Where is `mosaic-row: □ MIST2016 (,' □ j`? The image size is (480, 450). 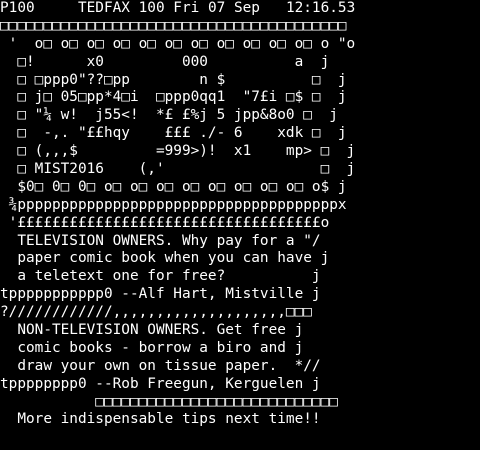
mosaic-row: □ MIST2016 (,' □ j is located at coordinates (178, 169).